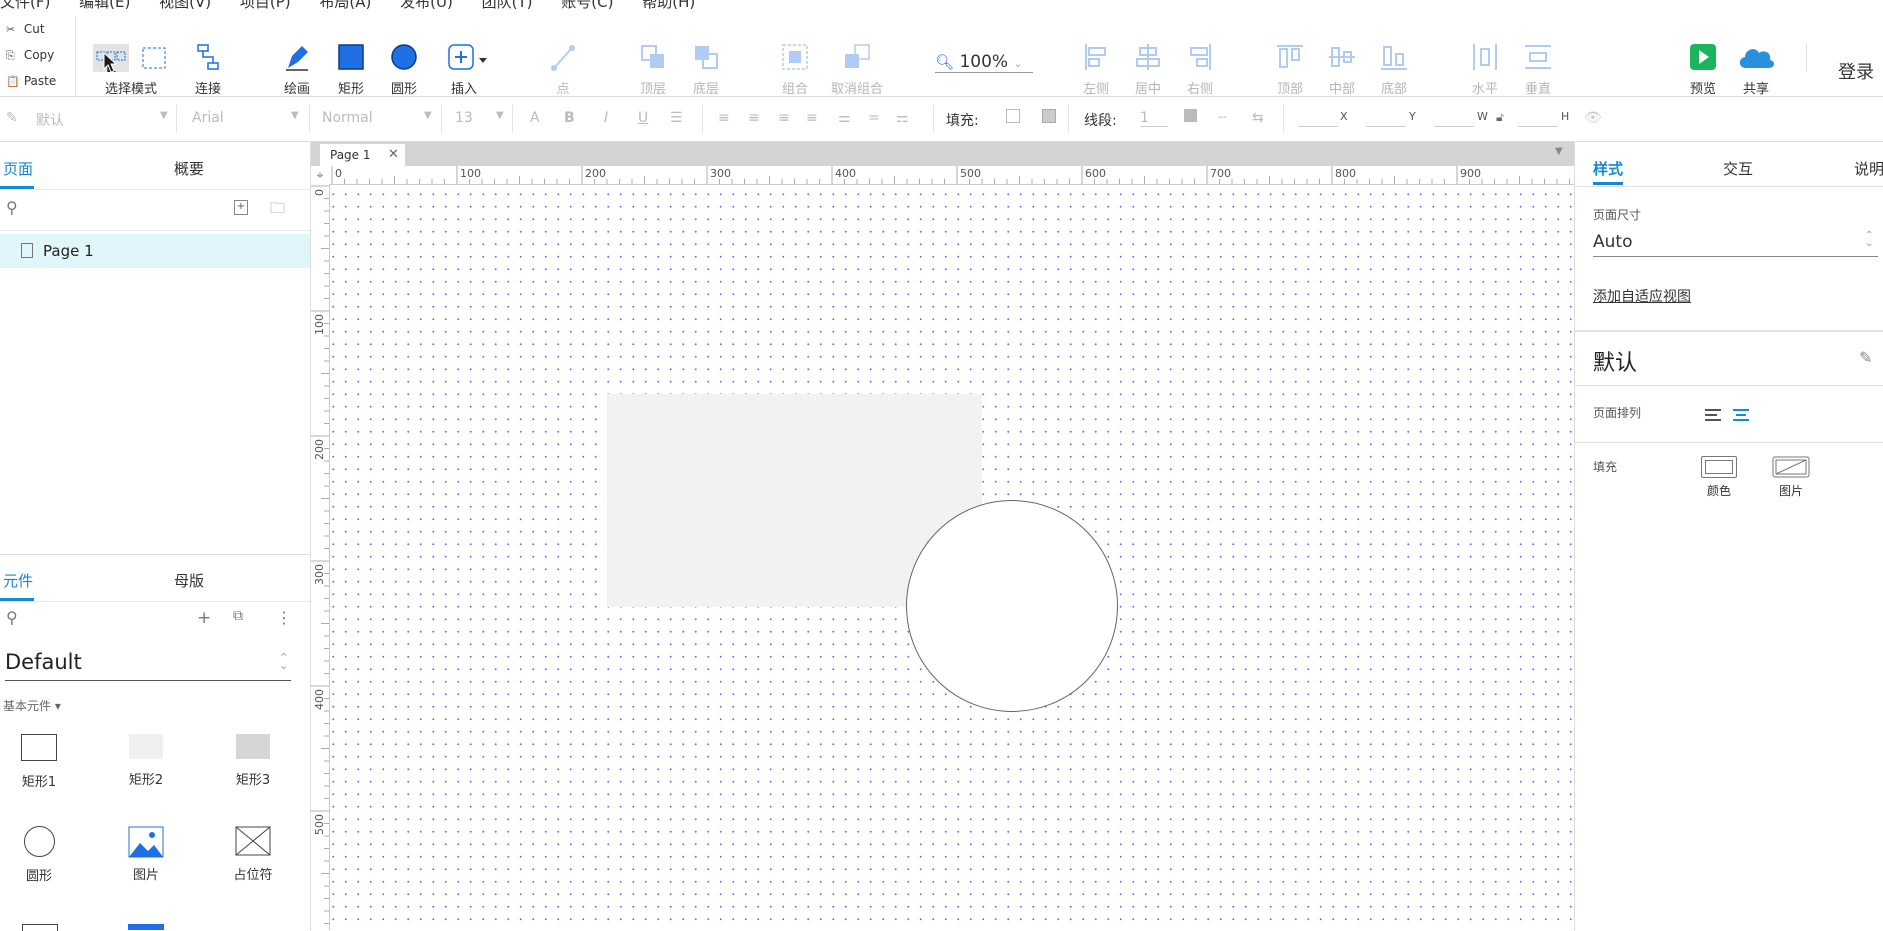 This screenshot has width=1883, height=931. Describe the element at coordinates (563, 69) in the screenshot. I see `point-button: 点` at that location.